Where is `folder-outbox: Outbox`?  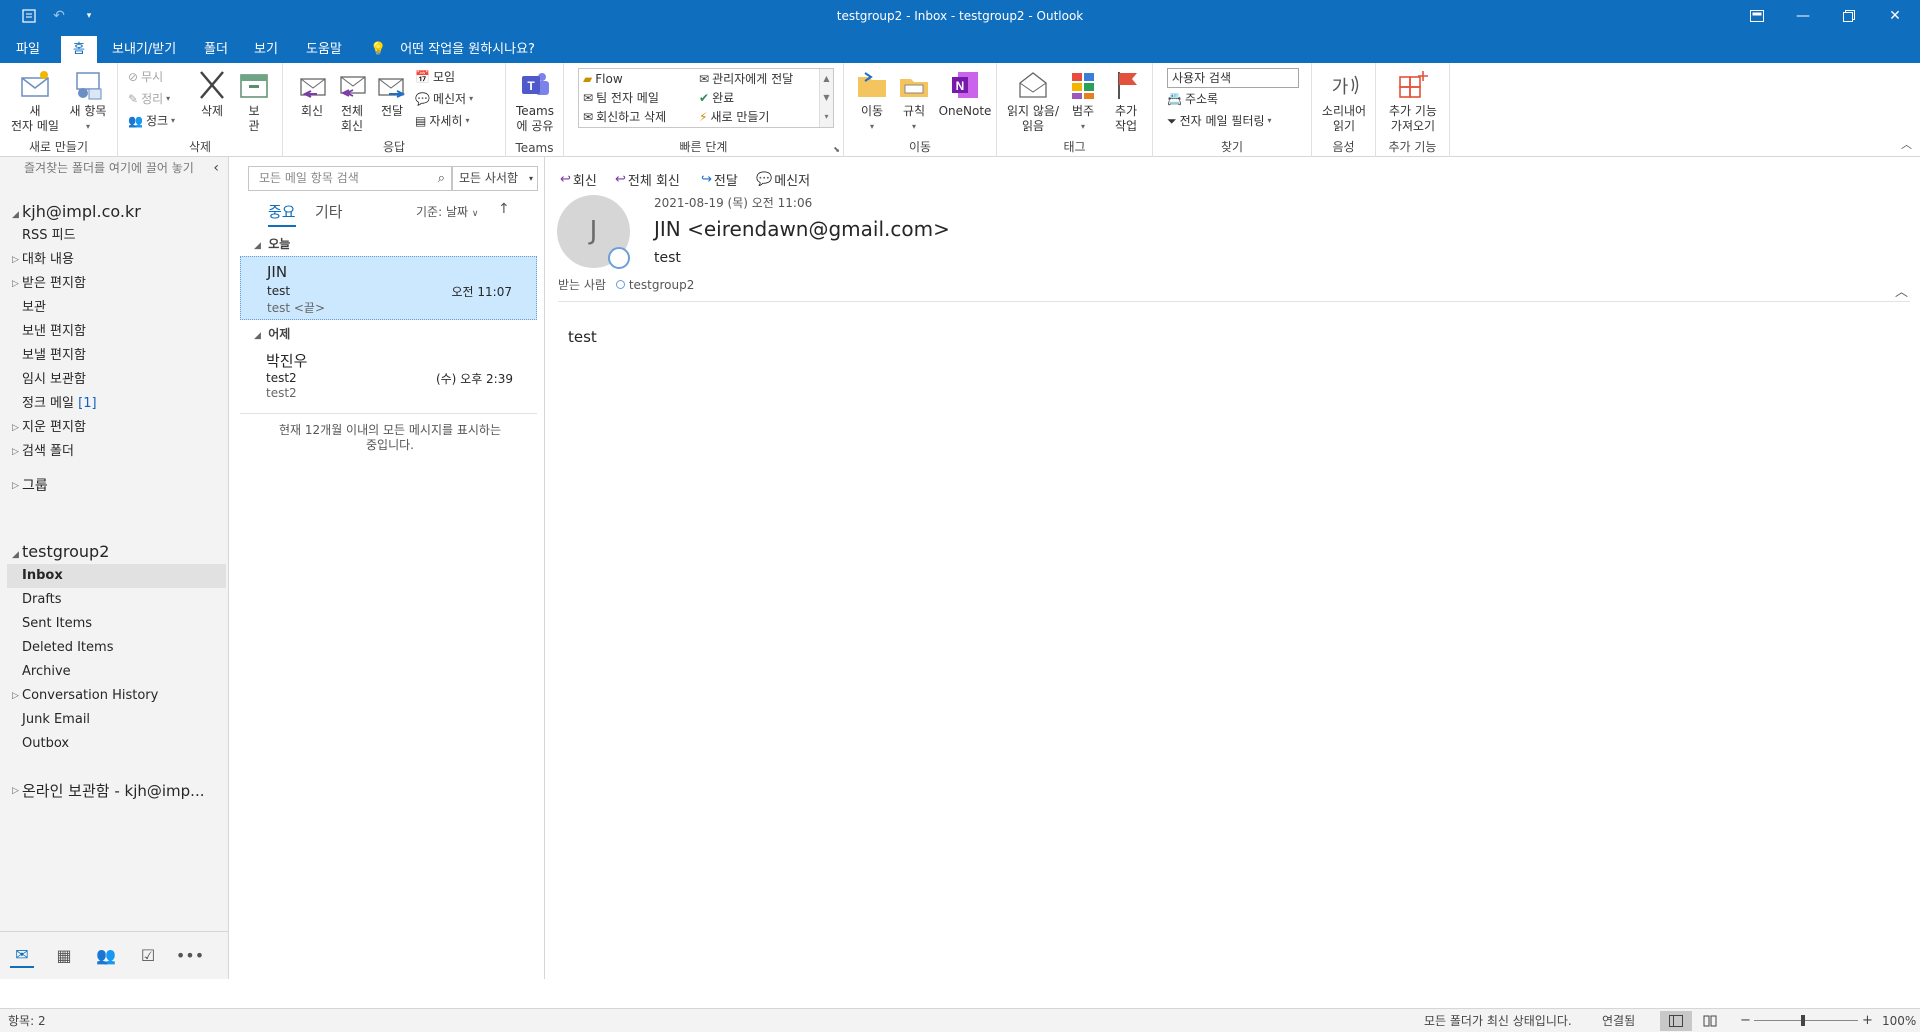 folder-outbox: Outbox is located at coordinates (118, 744).